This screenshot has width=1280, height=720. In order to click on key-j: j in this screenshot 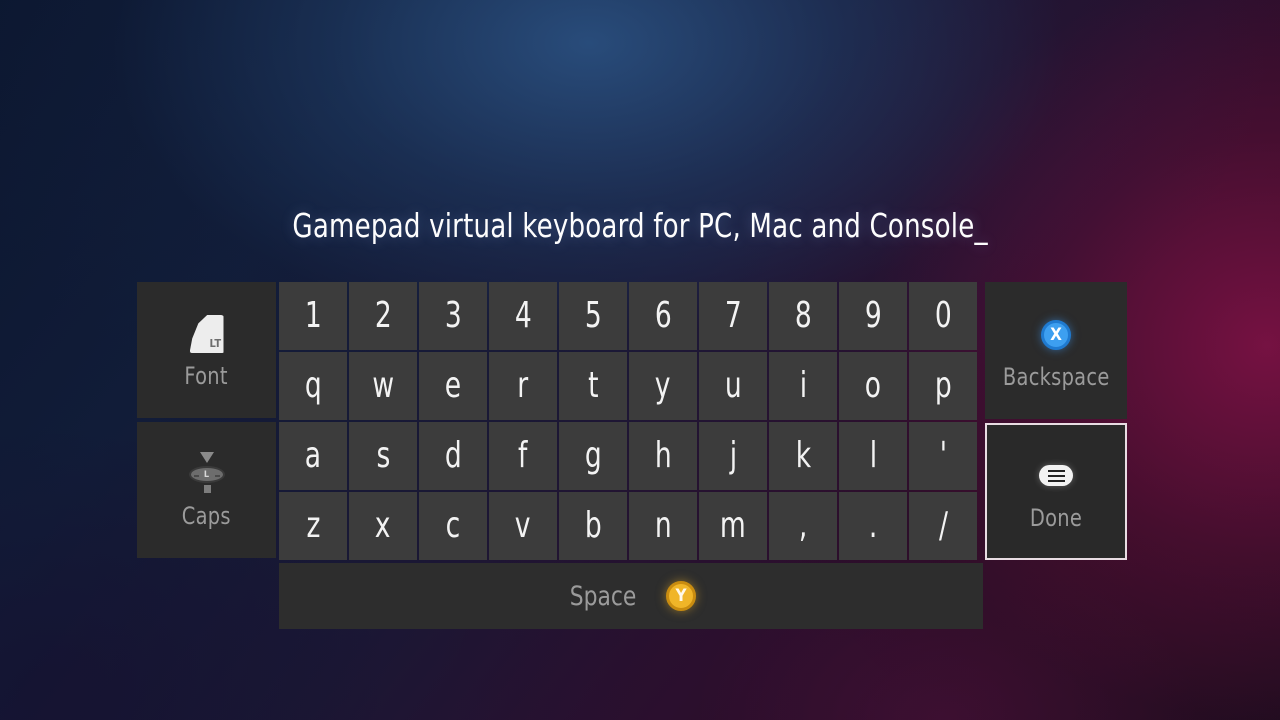, I will do `click(733, 456)`.